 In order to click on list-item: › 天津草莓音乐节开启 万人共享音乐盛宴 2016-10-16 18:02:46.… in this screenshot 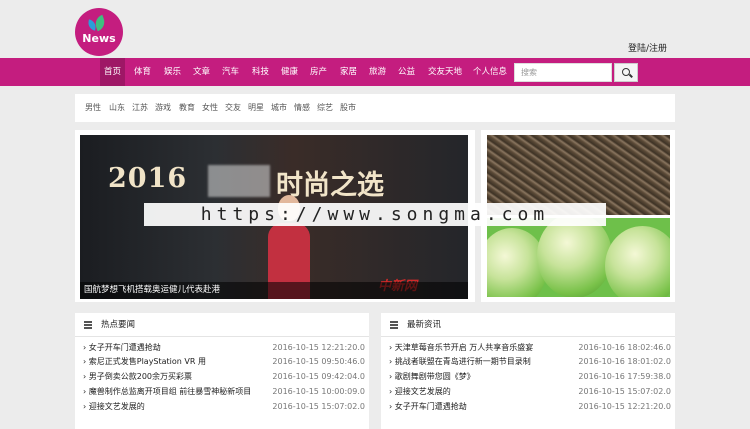, I will do `click(530, 347)`.